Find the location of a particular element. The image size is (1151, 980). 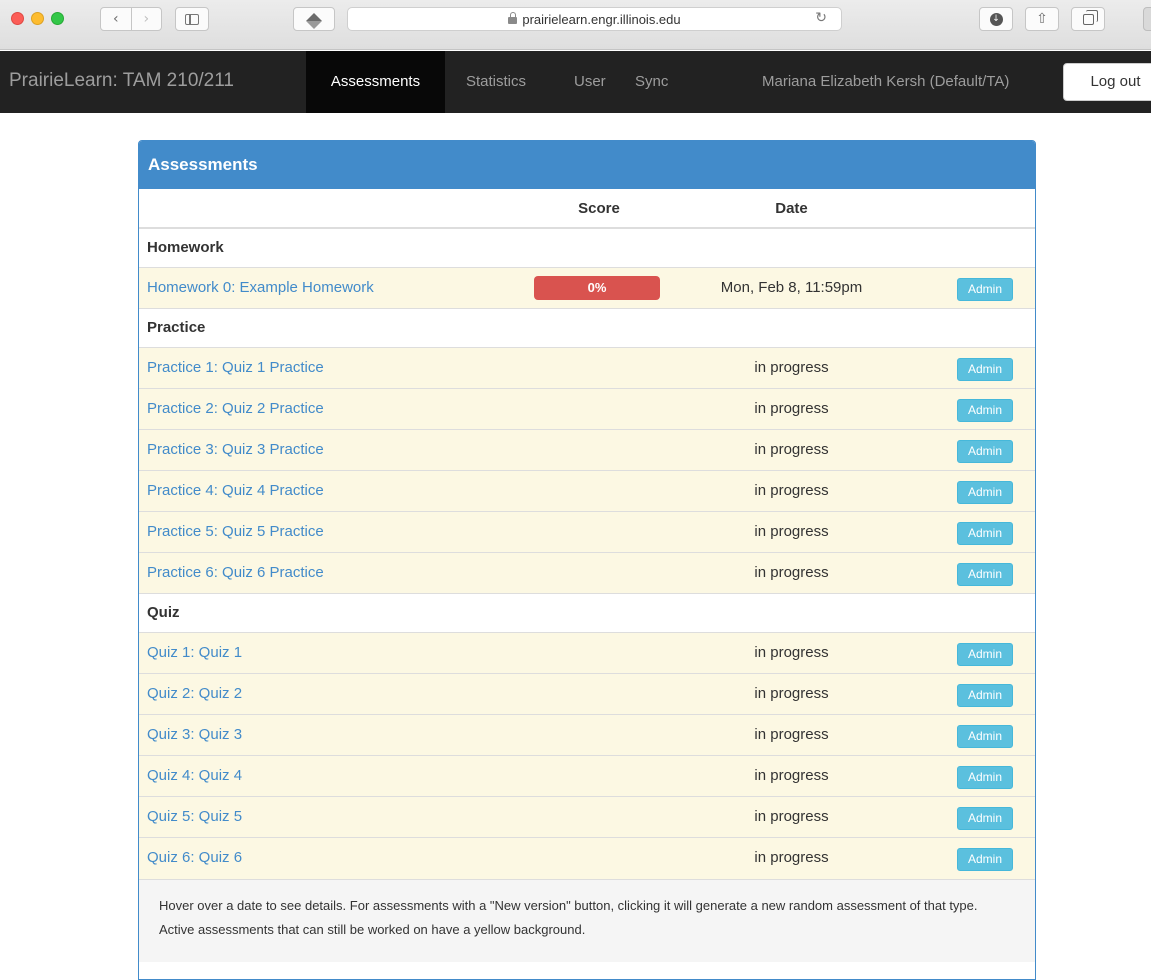

logout-button: Log out is located at coordinates (1107, 82).